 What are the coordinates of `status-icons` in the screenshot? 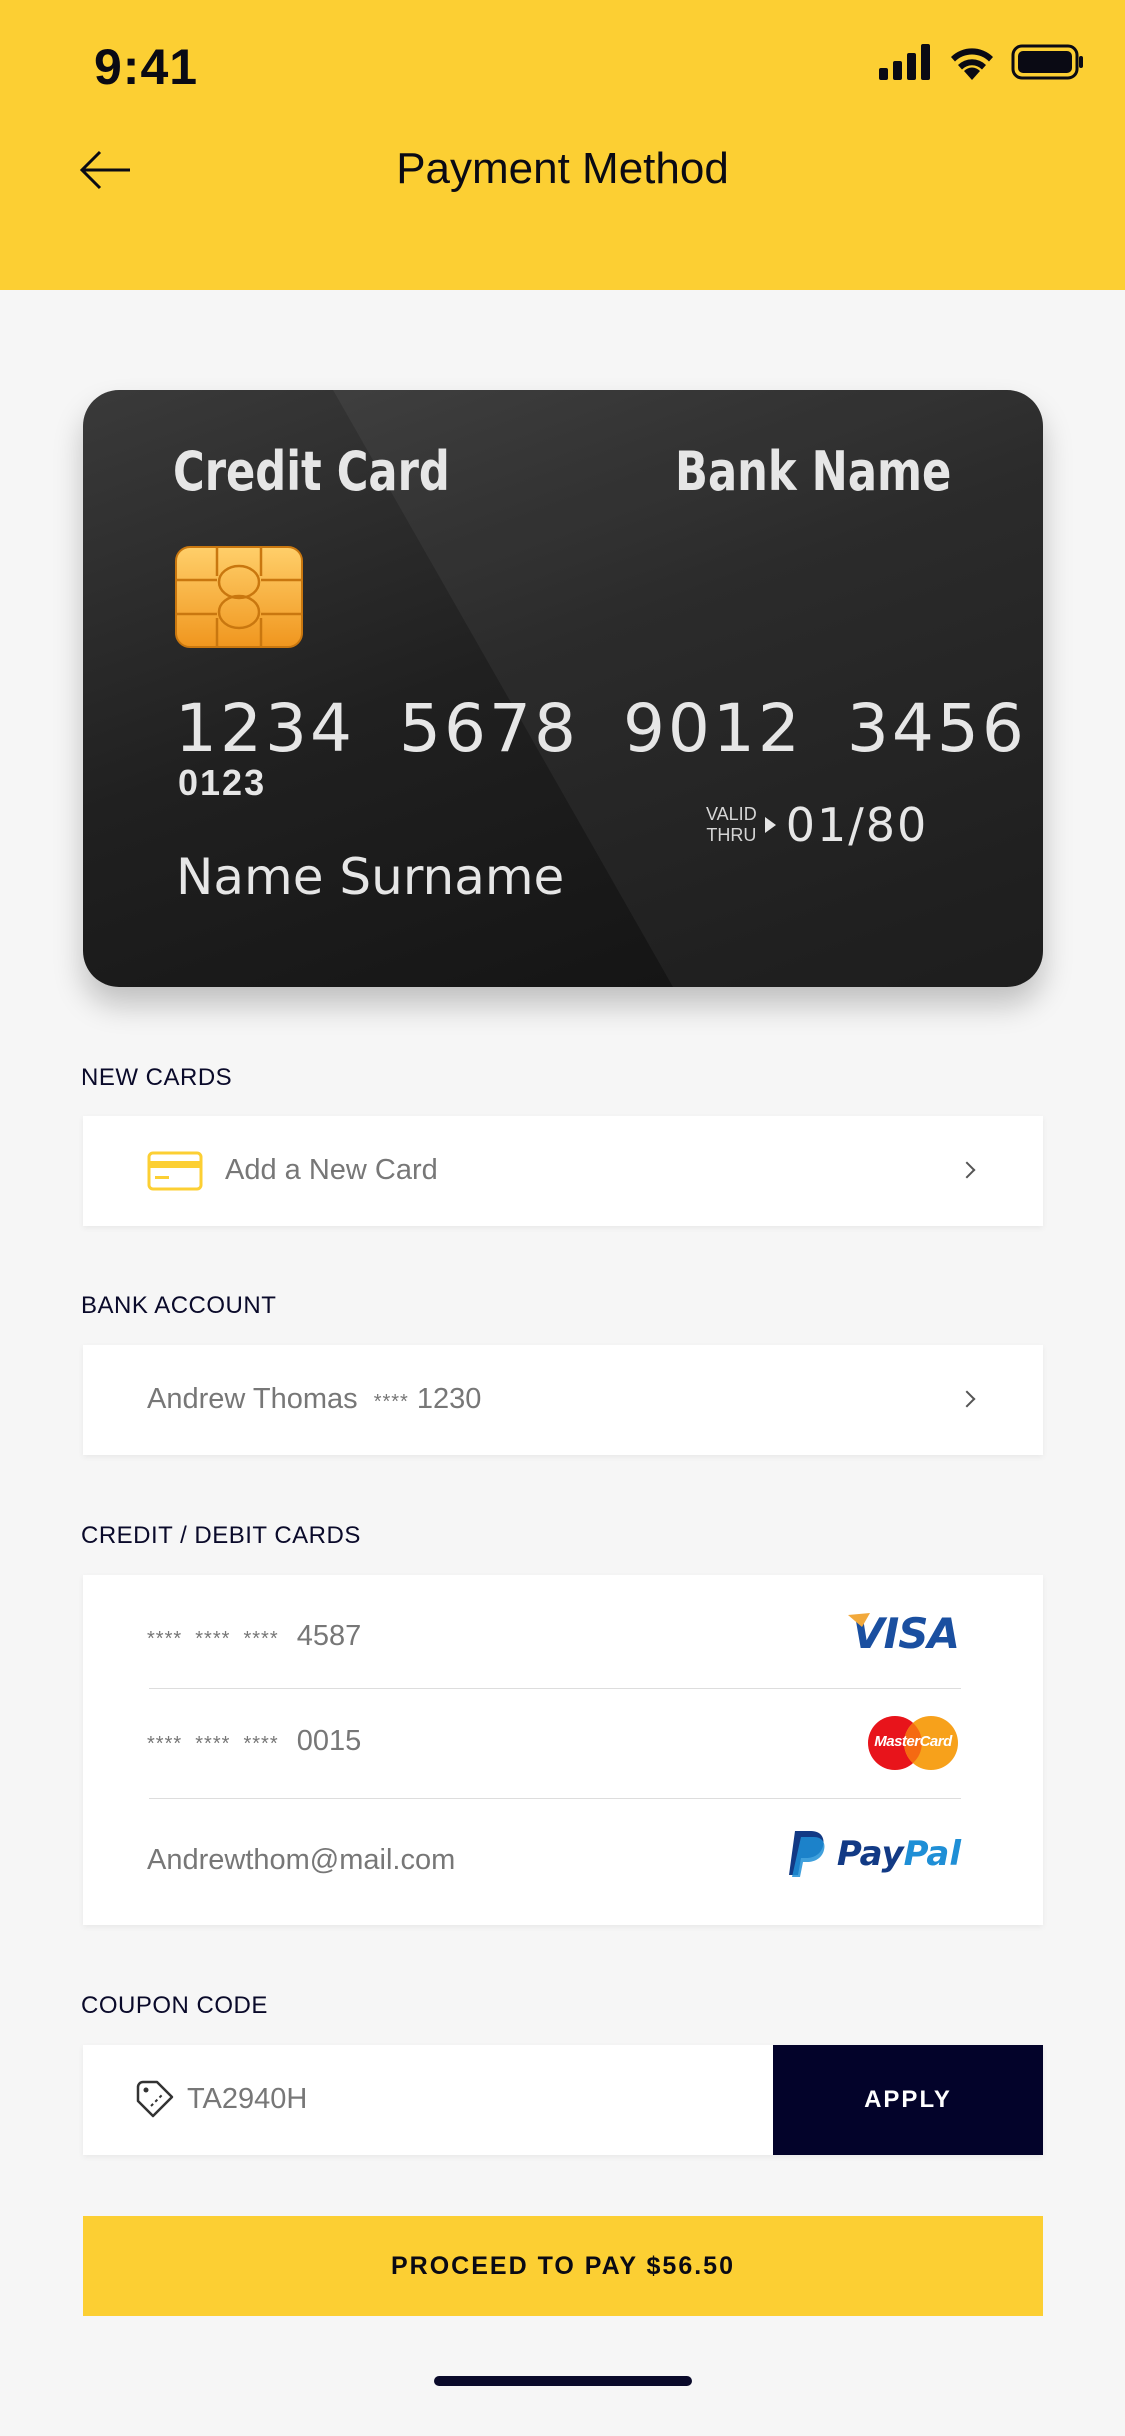 It's located at (982, 62).